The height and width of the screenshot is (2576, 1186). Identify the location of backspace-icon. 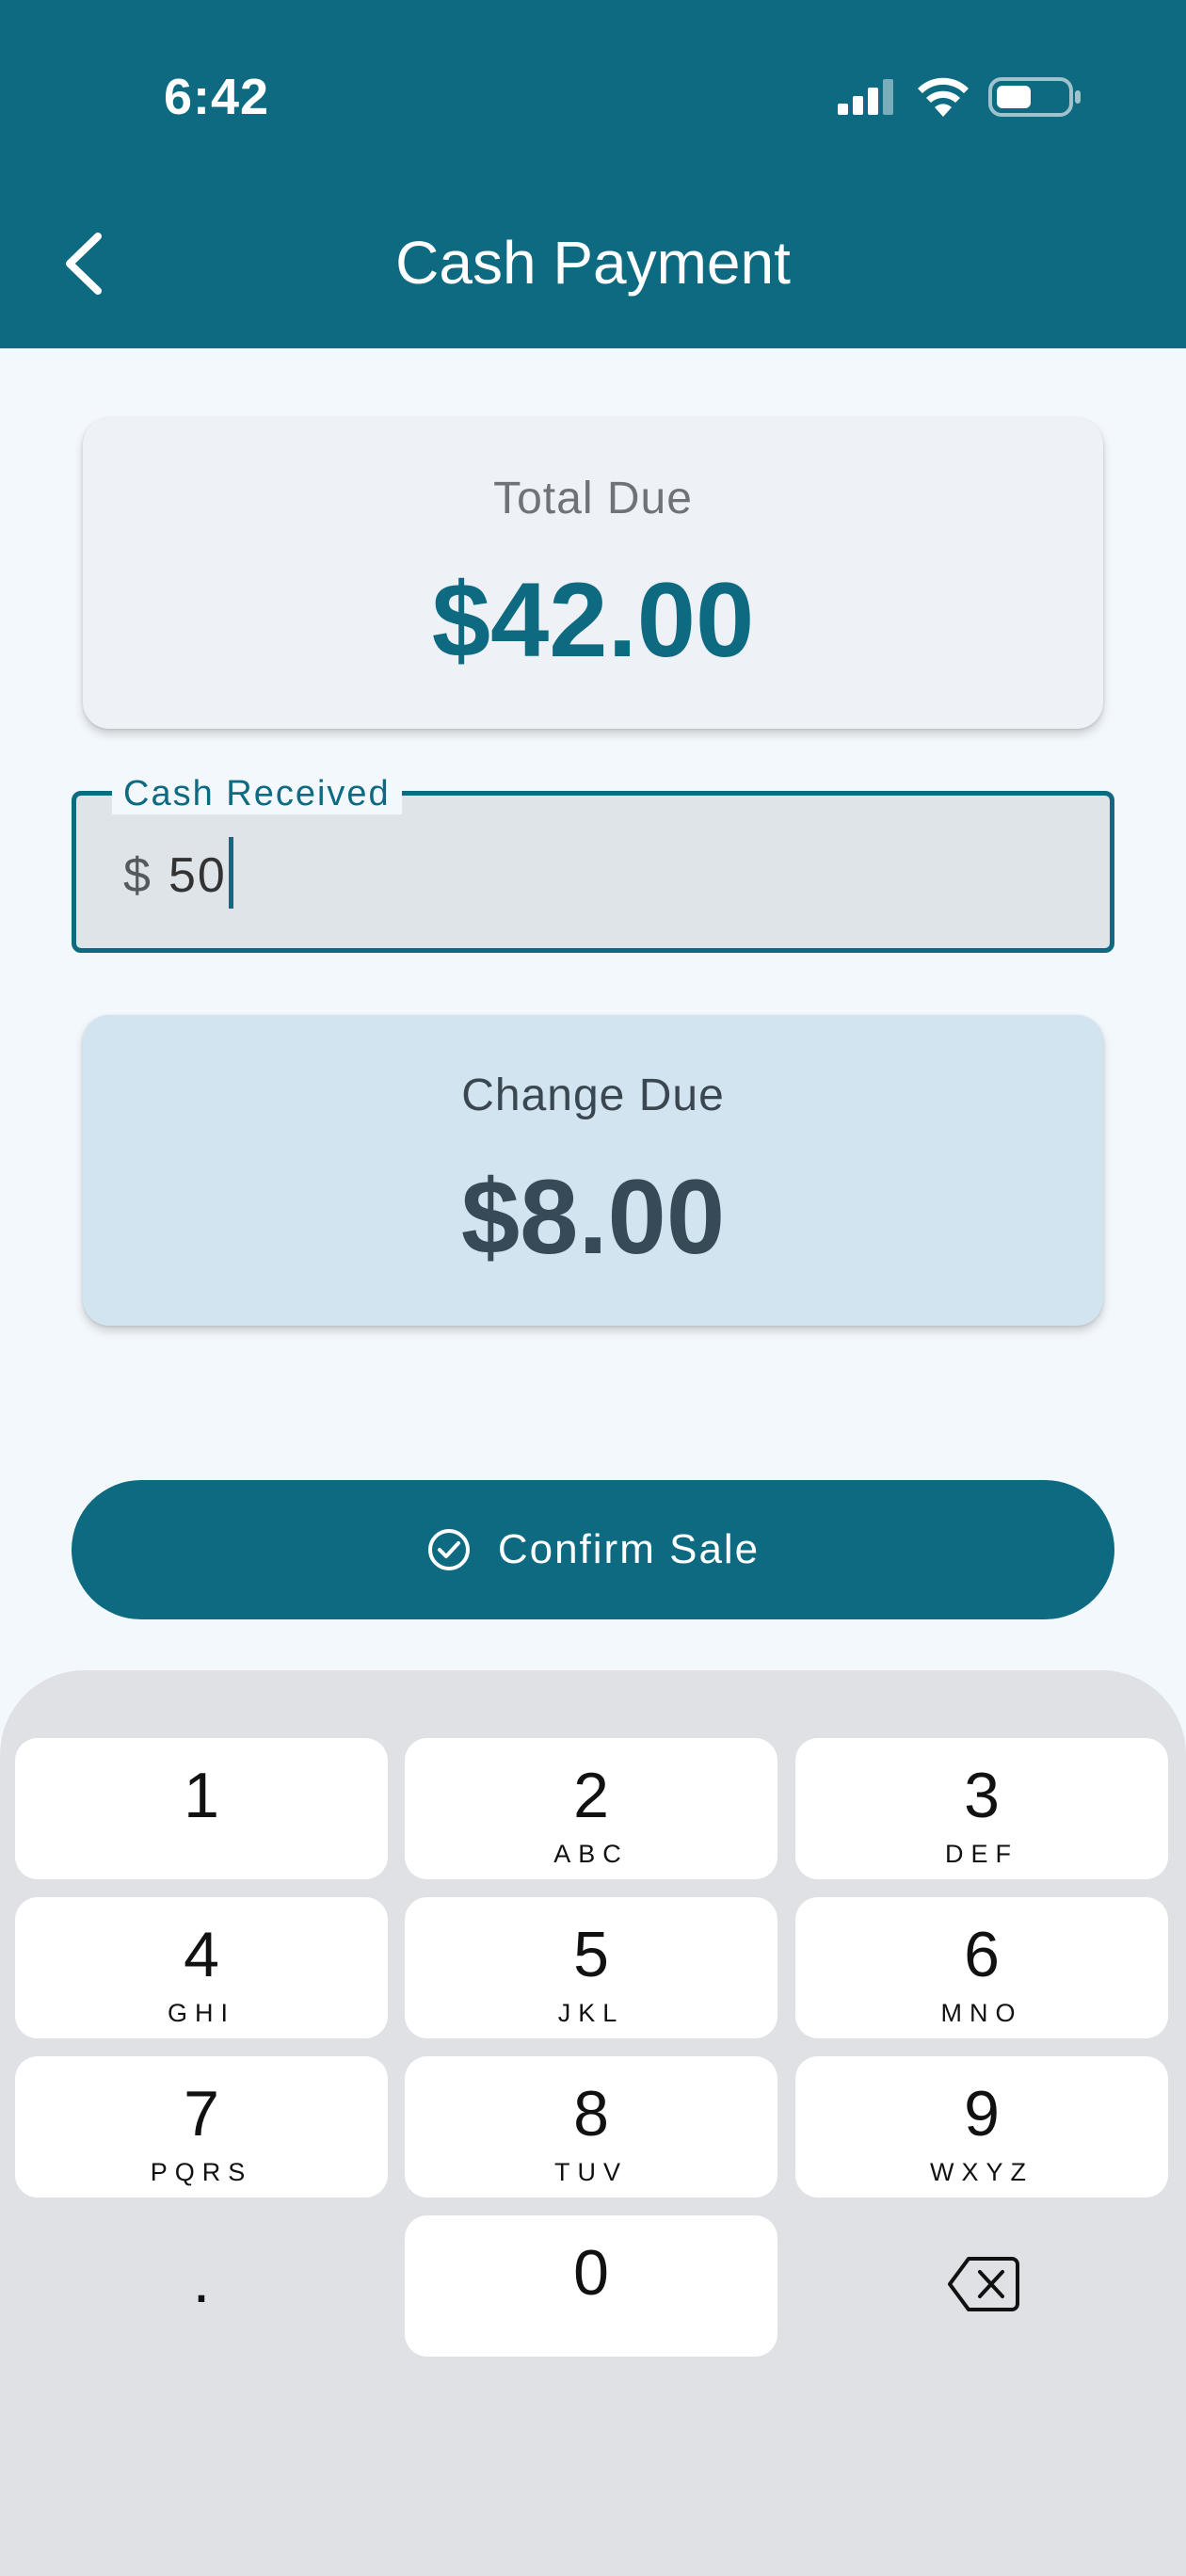
(983, 2284).